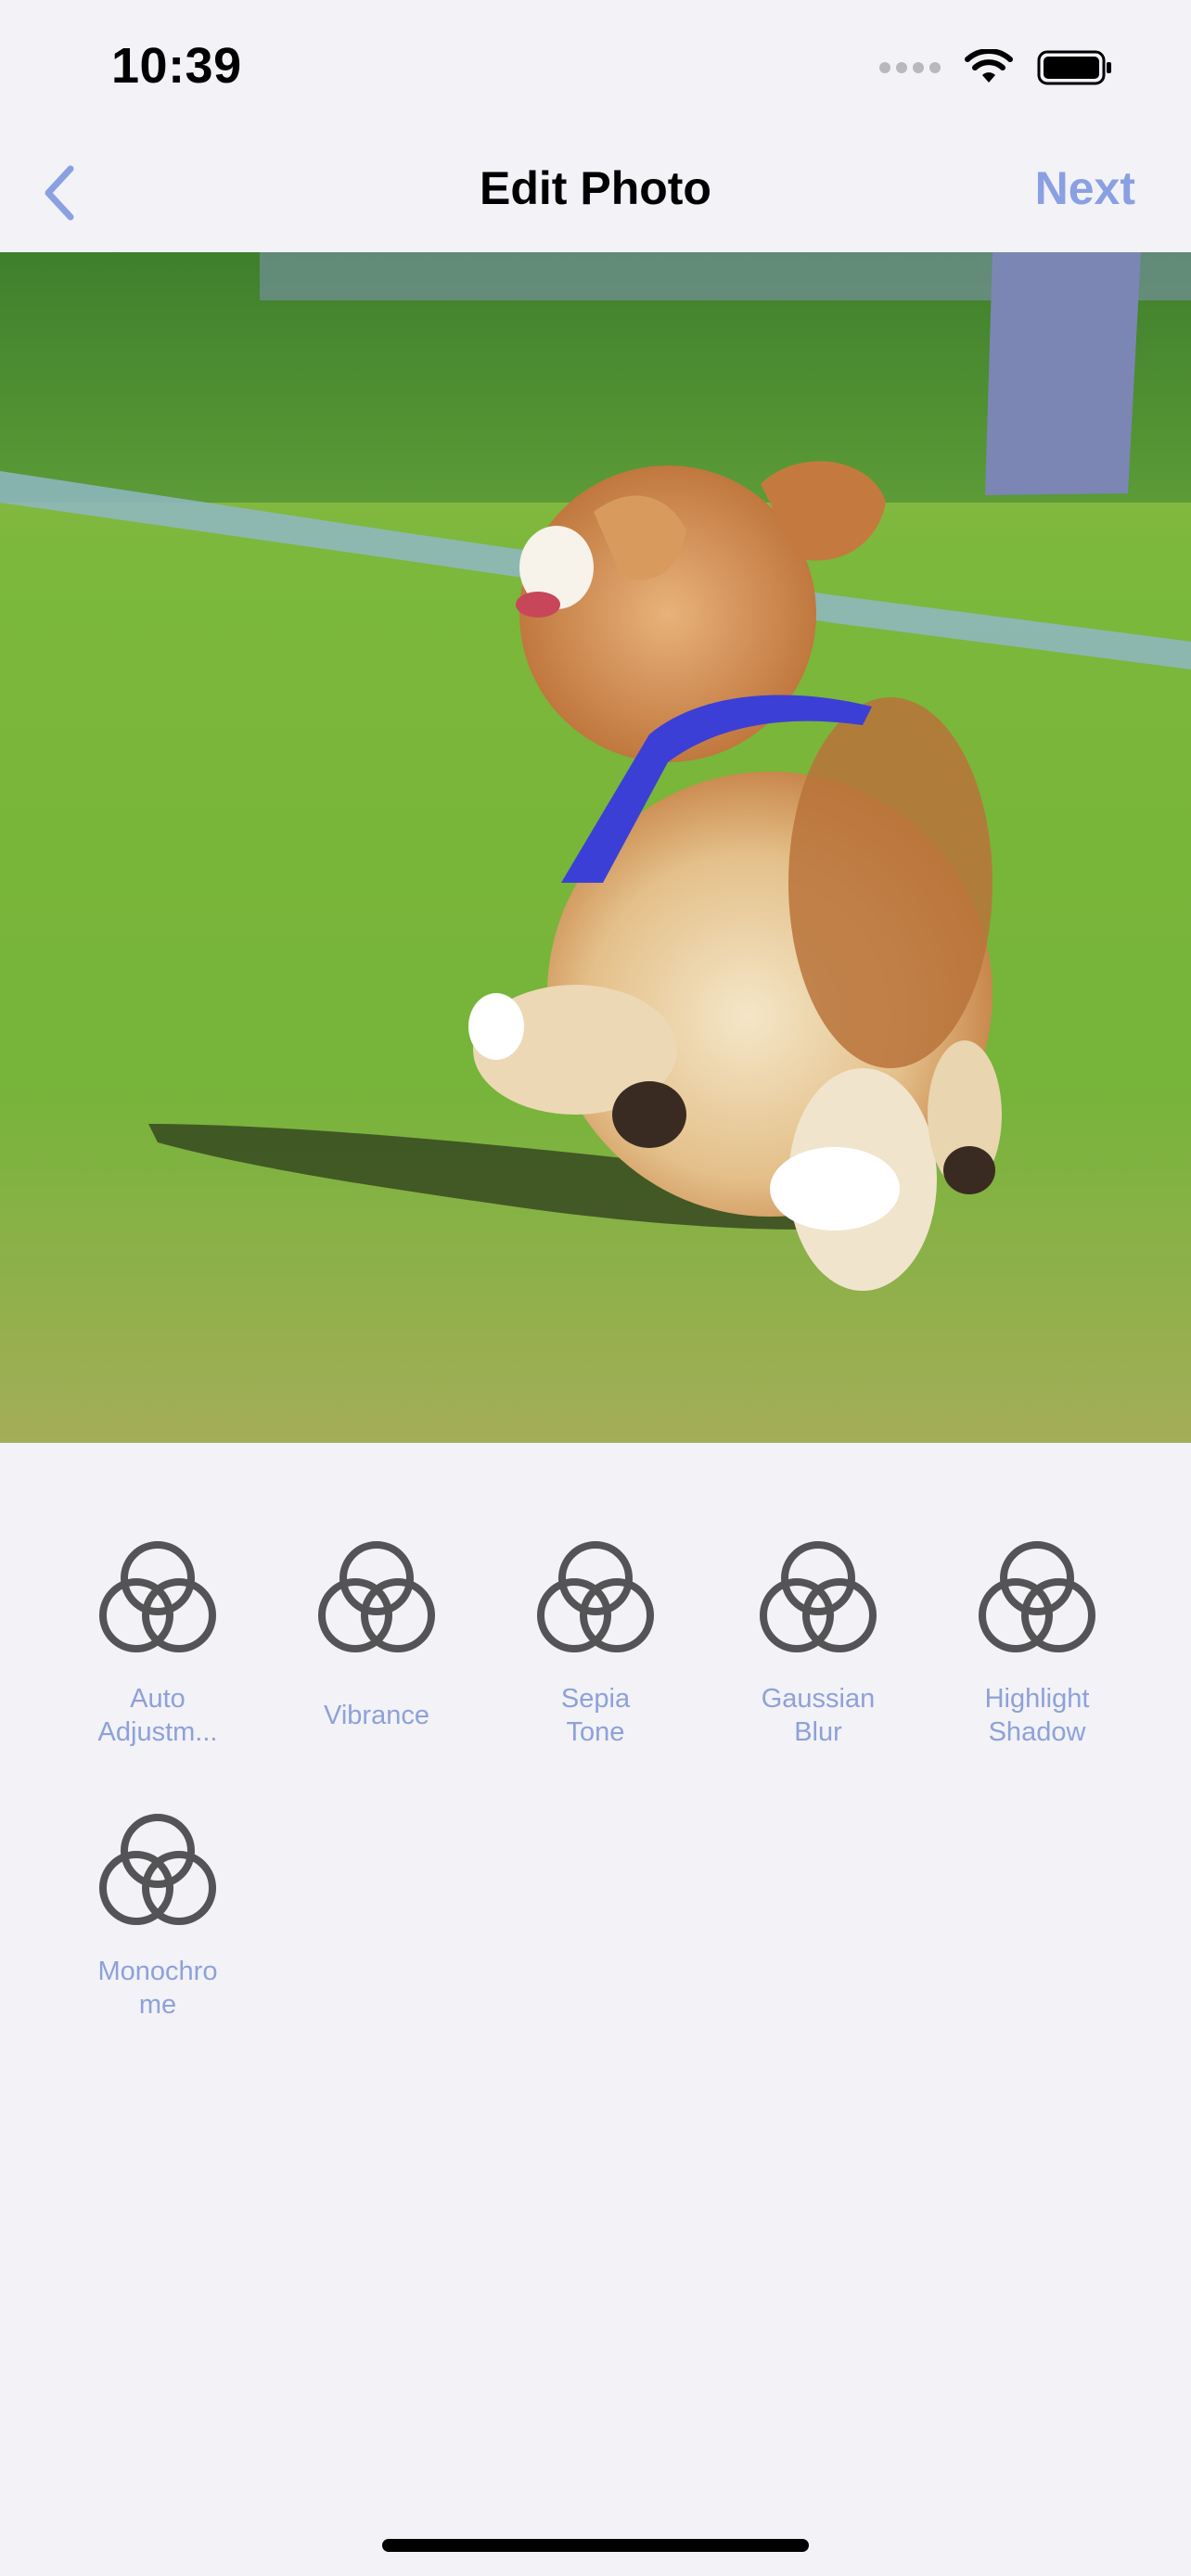  Describe the element at coordinates (1085, 188) in the screenshot. I see `next-button: Next` at that location.